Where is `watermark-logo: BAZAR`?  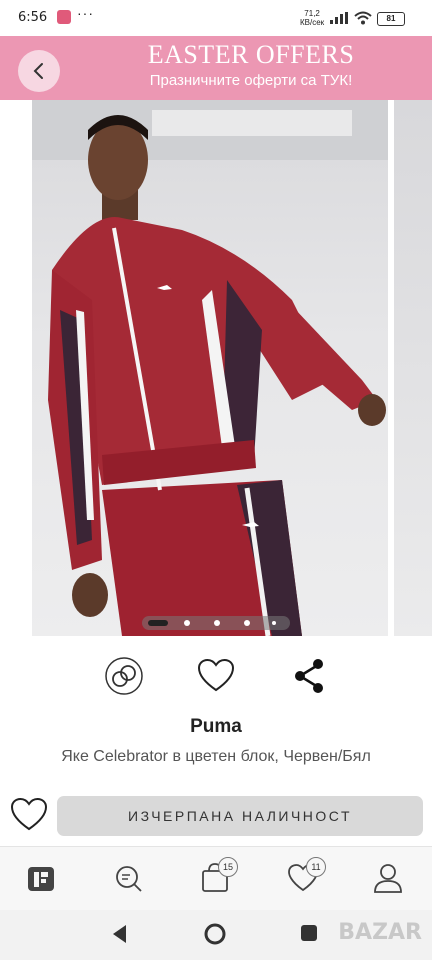 watermark-logo: BAZAR is located at coordinates (380, 932).